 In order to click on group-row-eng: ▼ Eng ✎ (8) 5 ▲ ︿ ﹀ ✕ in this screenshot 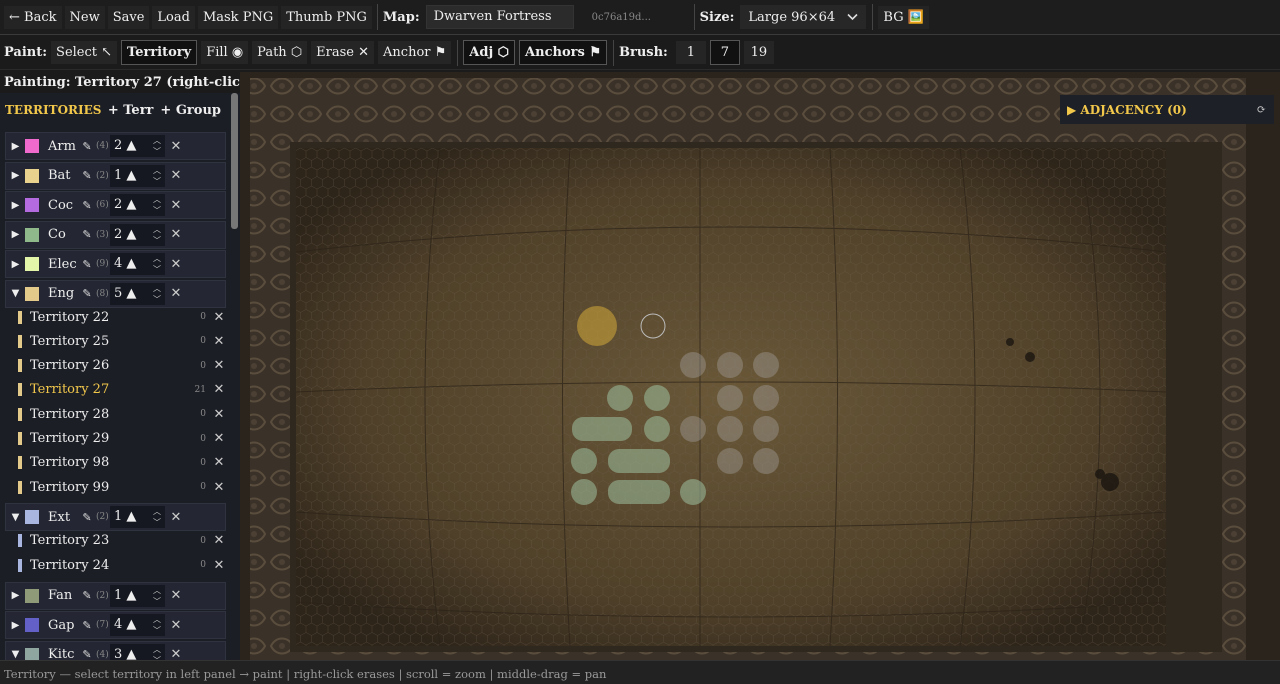, I will do `click(115, 293)`.